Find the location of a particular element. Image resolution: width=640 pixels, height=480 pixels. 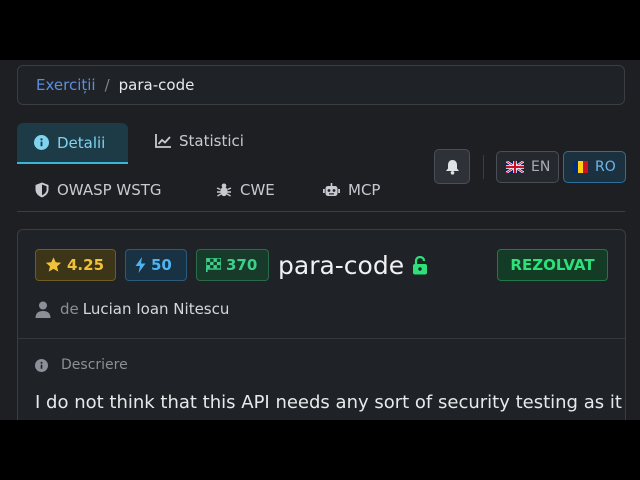

tab-cwe-label: CWE is located at coordinates (257, 190).